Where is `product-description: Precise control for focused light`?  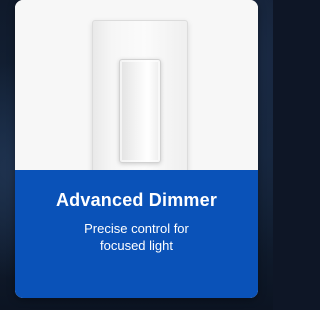 product-description: Precise control for focused light is located at coordinates (136, 237).